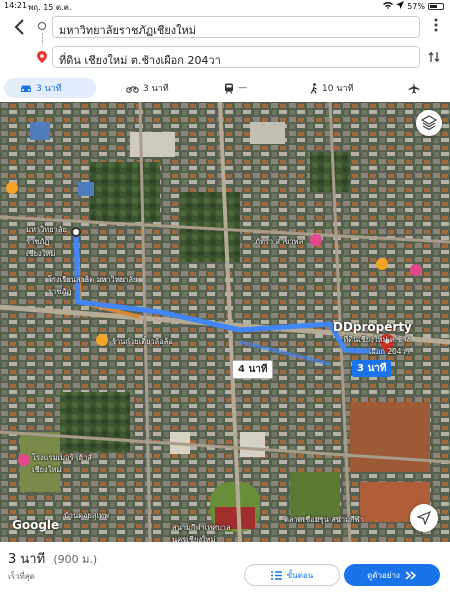  Describe the element at coordinates (388, 6) in the screenshot. I see `wifi-icon` at that location.